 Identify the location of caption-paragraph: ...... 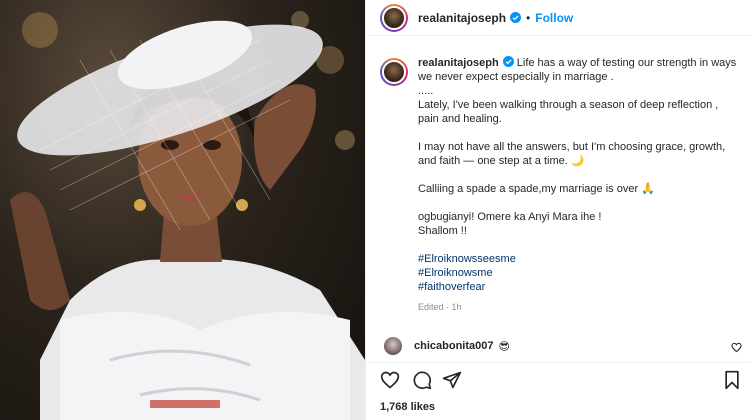
(426, 91).